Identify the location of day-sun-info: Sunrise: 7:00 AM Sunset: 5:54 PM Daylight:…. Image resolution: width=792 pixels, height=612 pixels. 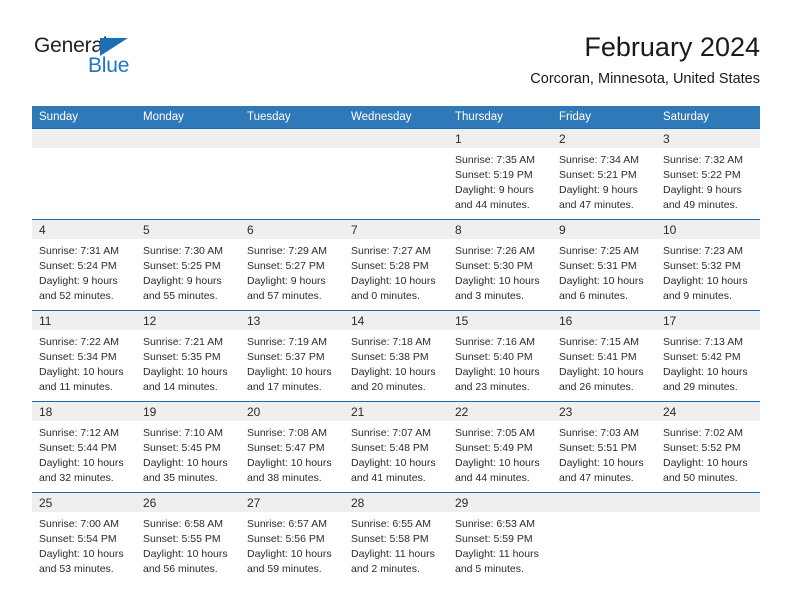
(84, 544).